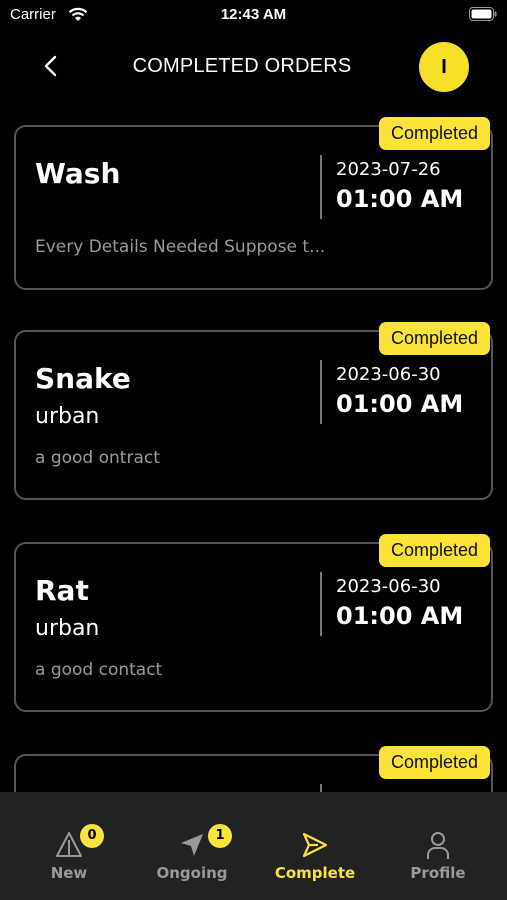 This screenshot has height=900, width=507. I want to click on tab-new: 0 New, so click(69, 846).